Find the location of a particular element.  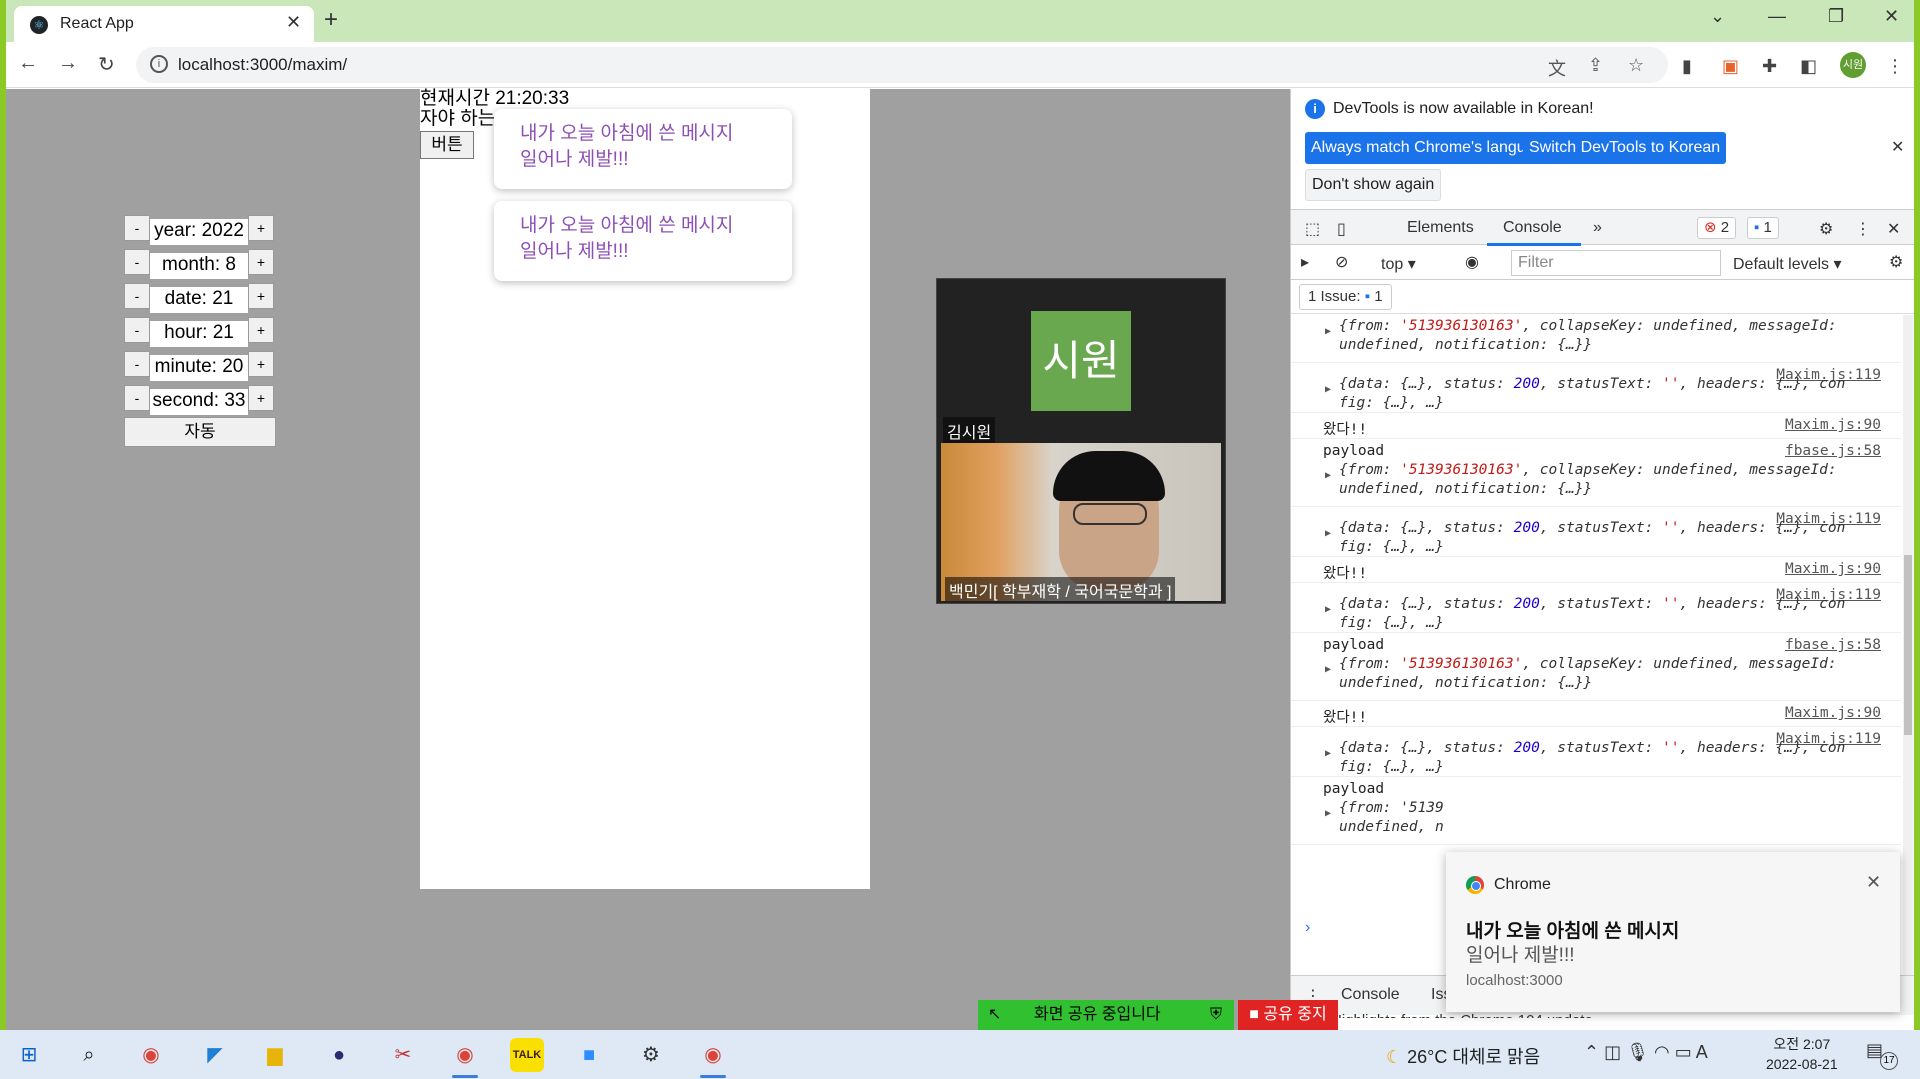

back-arrow-icon: ← is located at coordinates (28, 63).